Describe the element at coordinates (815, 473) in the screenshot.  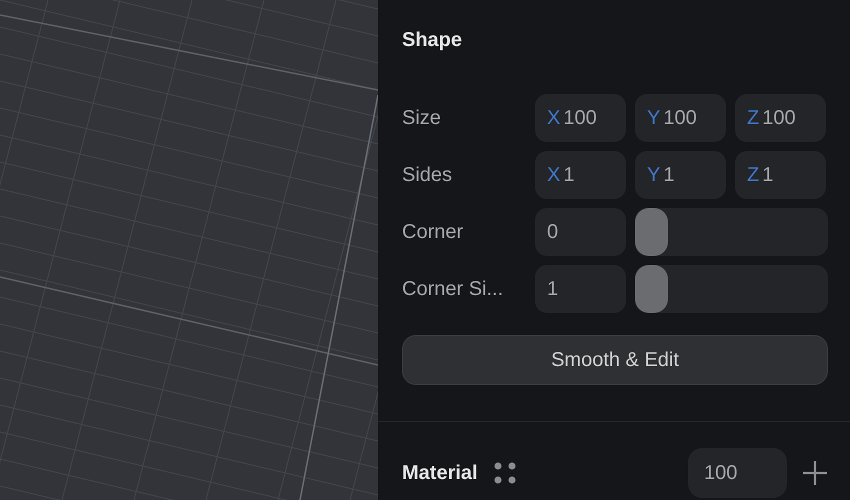
I see `plus-icon` at that location.